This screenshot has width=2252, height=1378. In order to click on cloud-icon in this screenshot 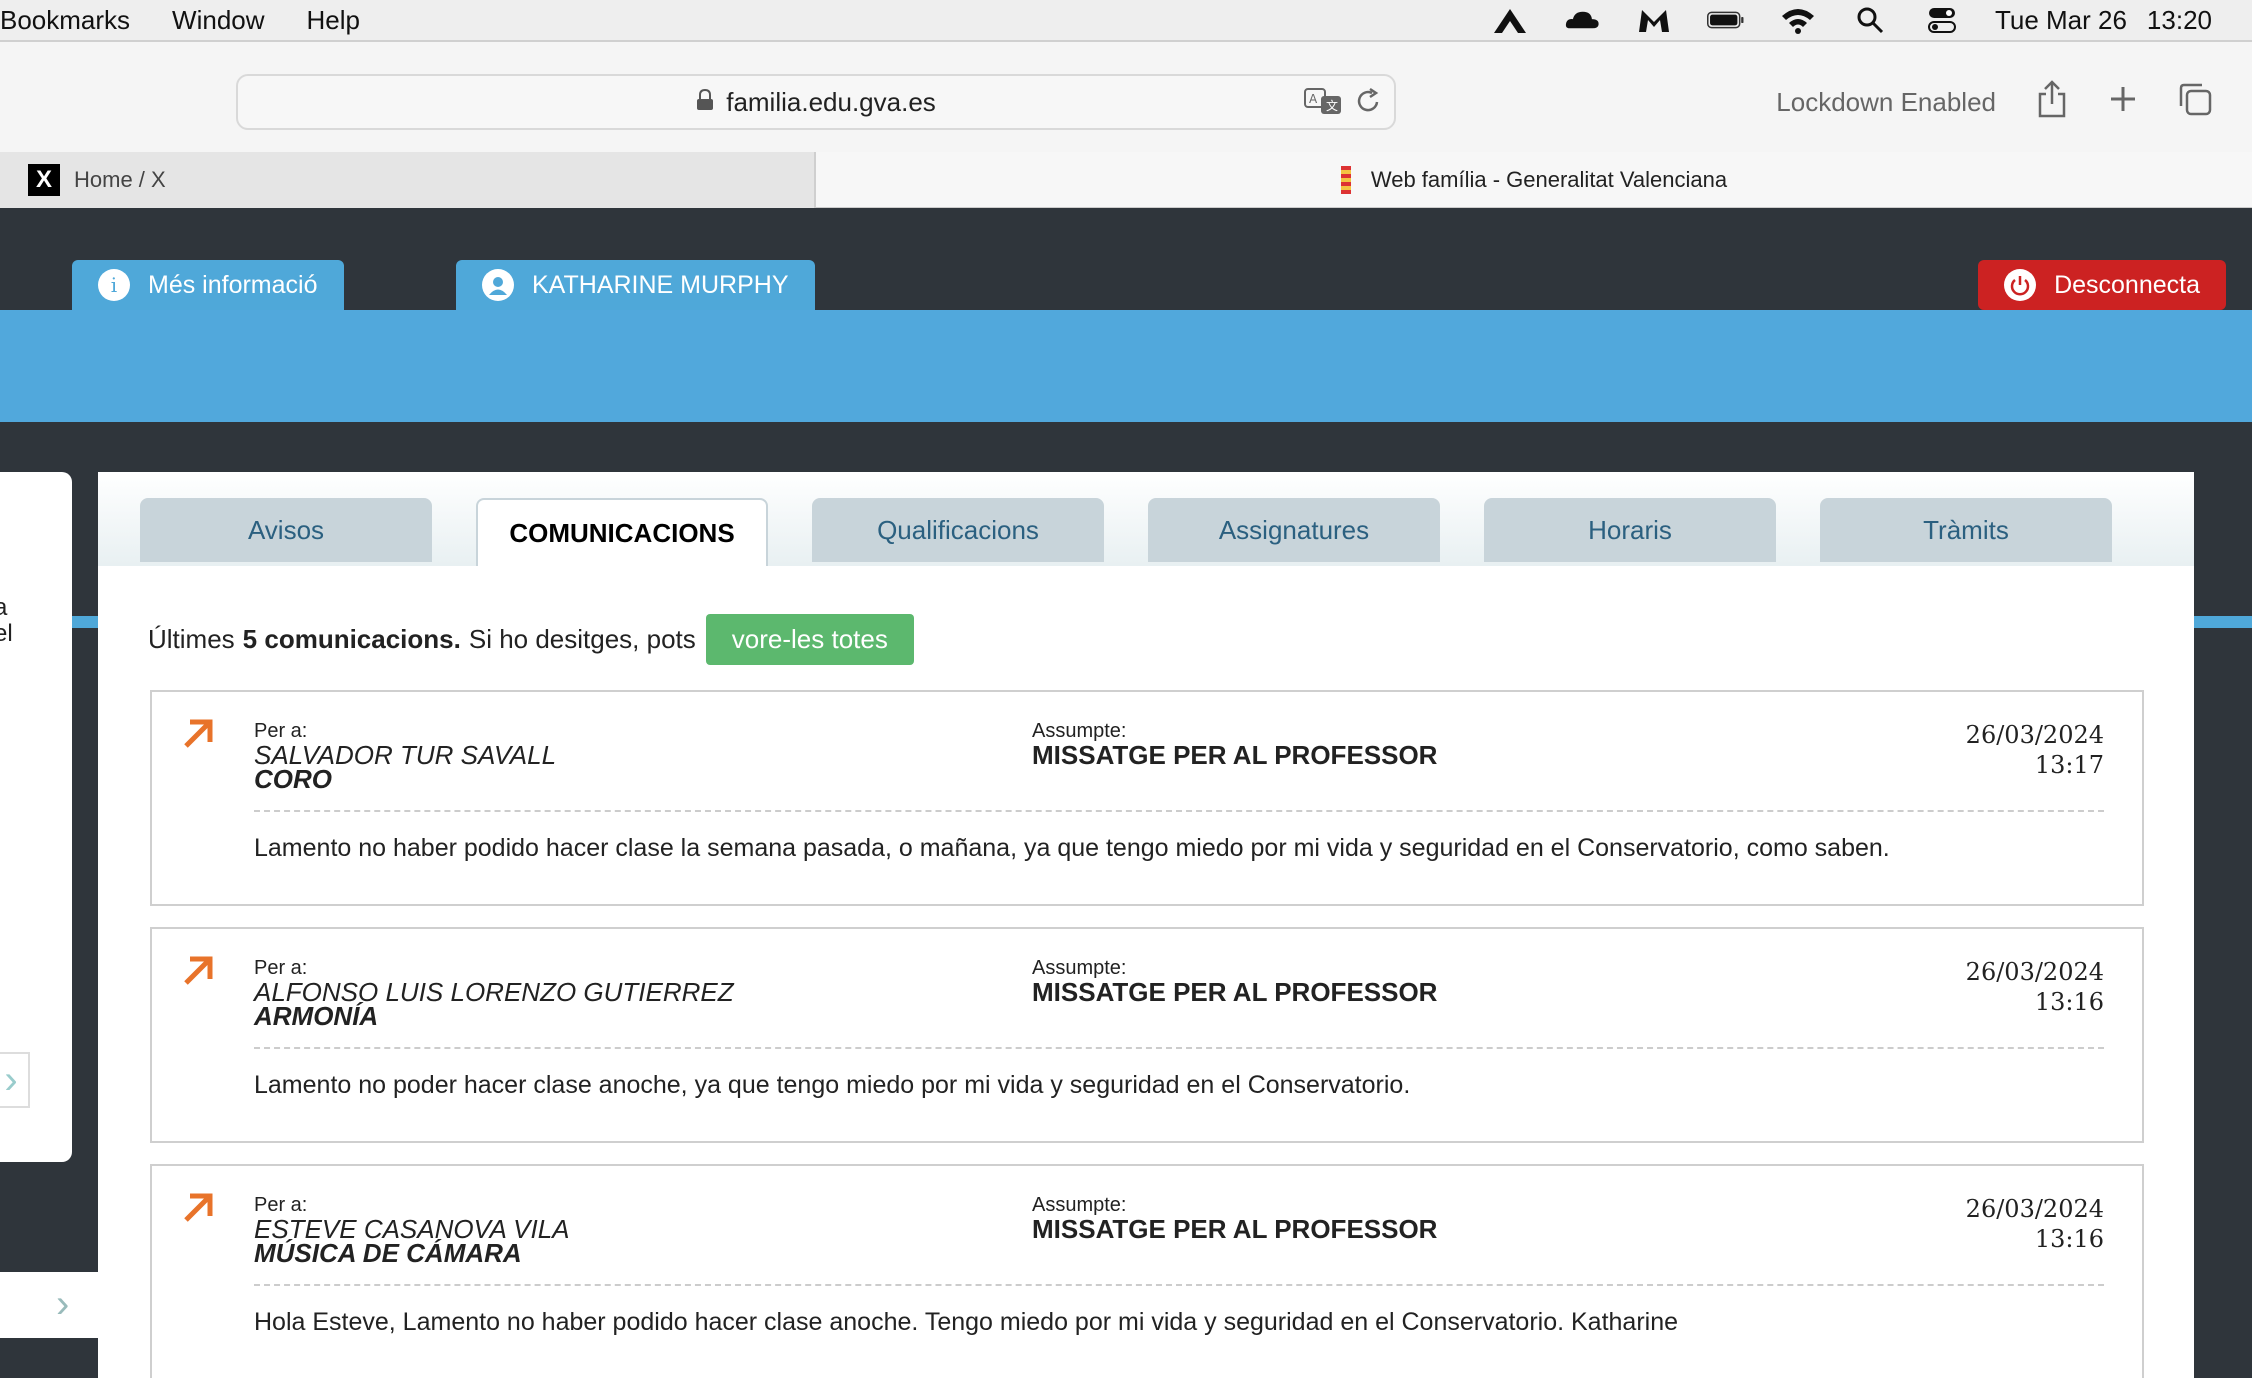, I will do `click(1582, 20)`.